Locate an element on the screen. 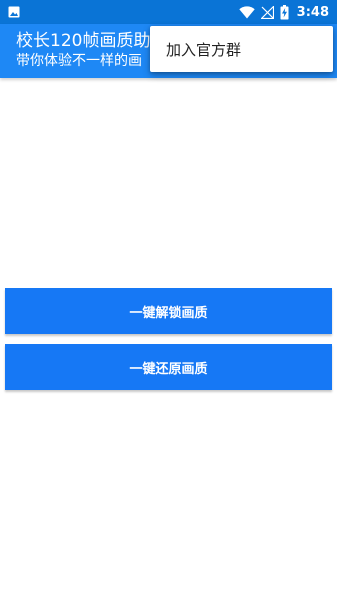  overflow-popup-menu: 加入官方群 is located at coordinates (241, 49).